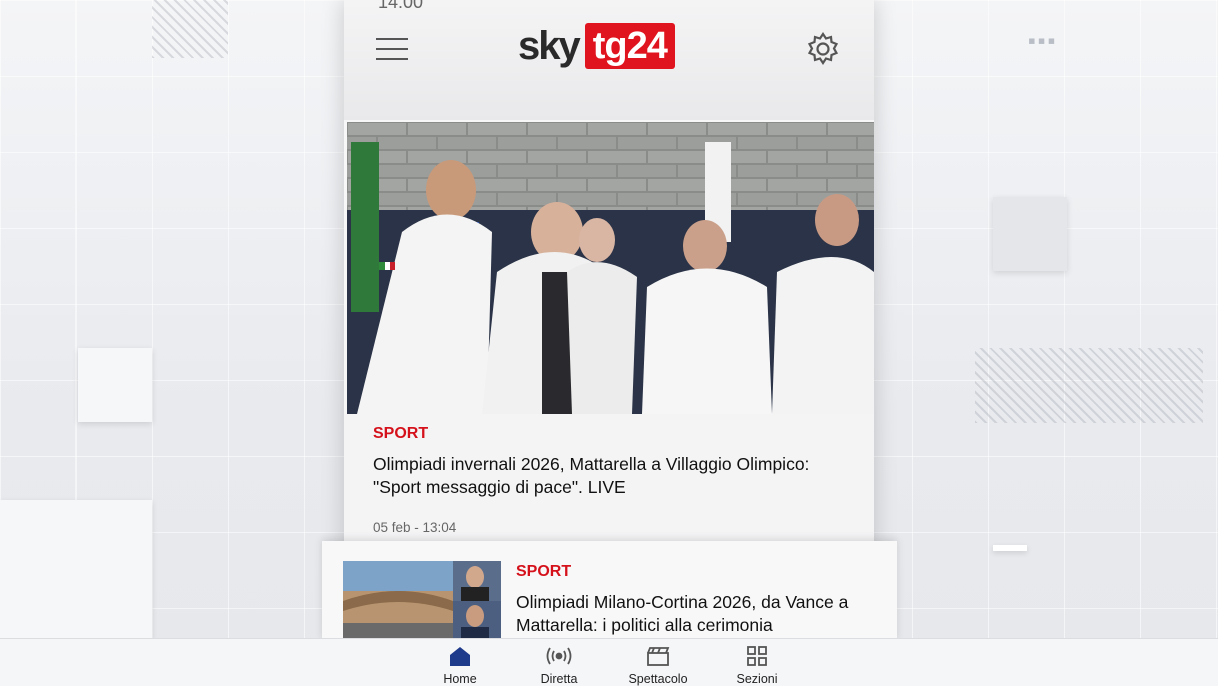 The image size is (1218, 686). I want to click on logo-tg24-badge: tg24, so click(629, 46).